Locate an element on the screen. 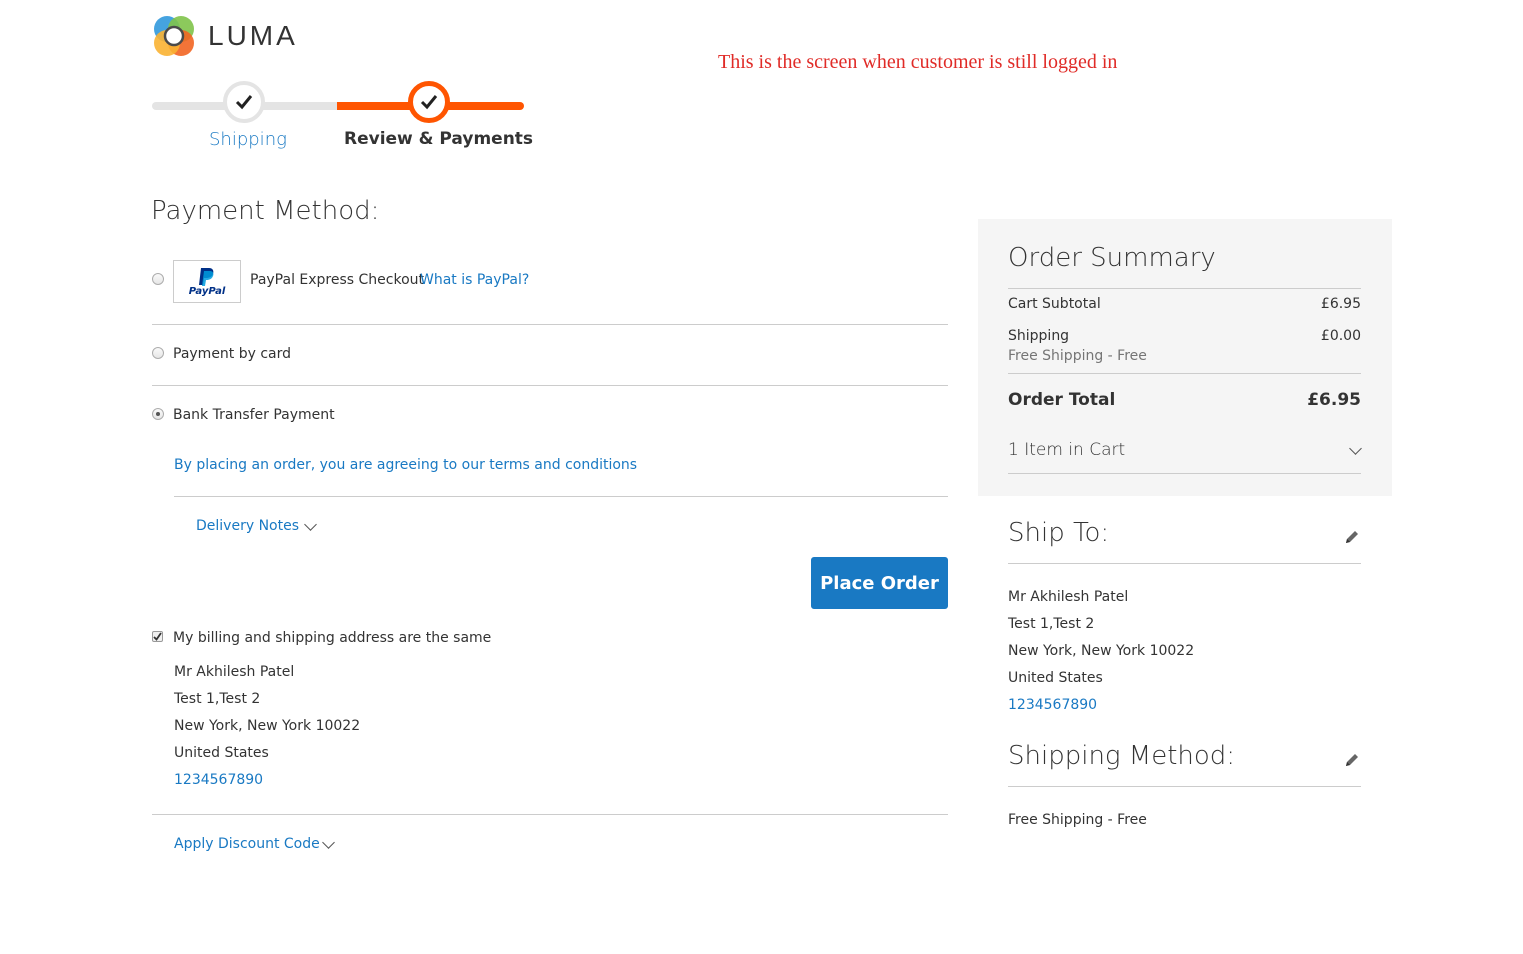 This screenshot has width=1523, height=954. bank-transfer-label: Bank Transfer Payment is located at coordinates (254, 415).